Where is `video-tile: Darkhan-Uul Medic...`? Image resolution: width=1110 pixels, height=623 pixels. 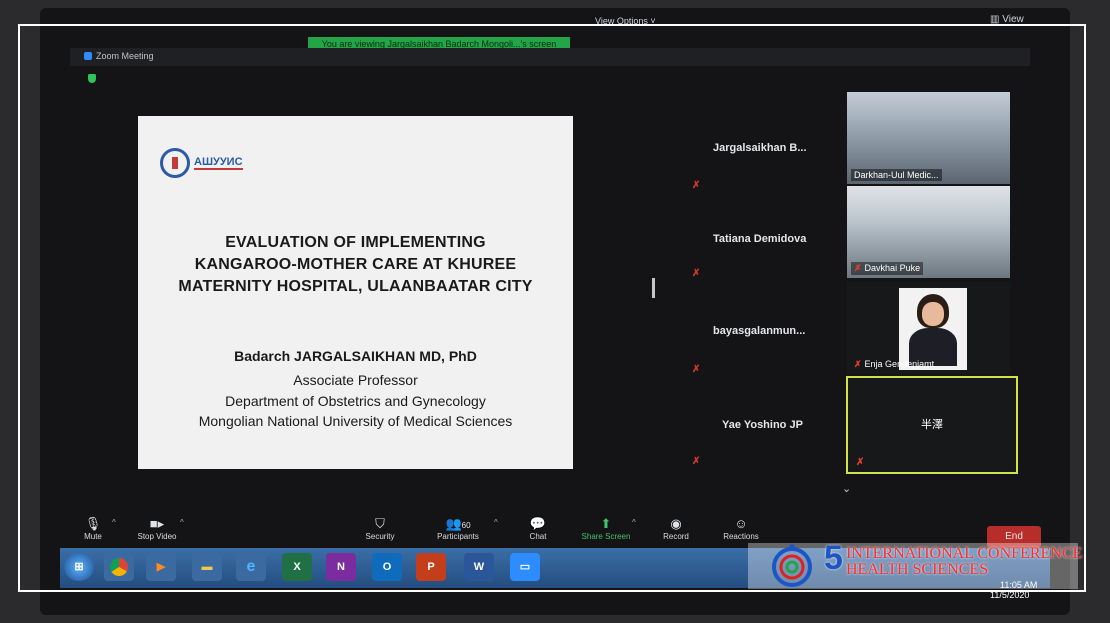
video-tile: Darkhan-Uul Medic... is located at coordinates (928, 138).